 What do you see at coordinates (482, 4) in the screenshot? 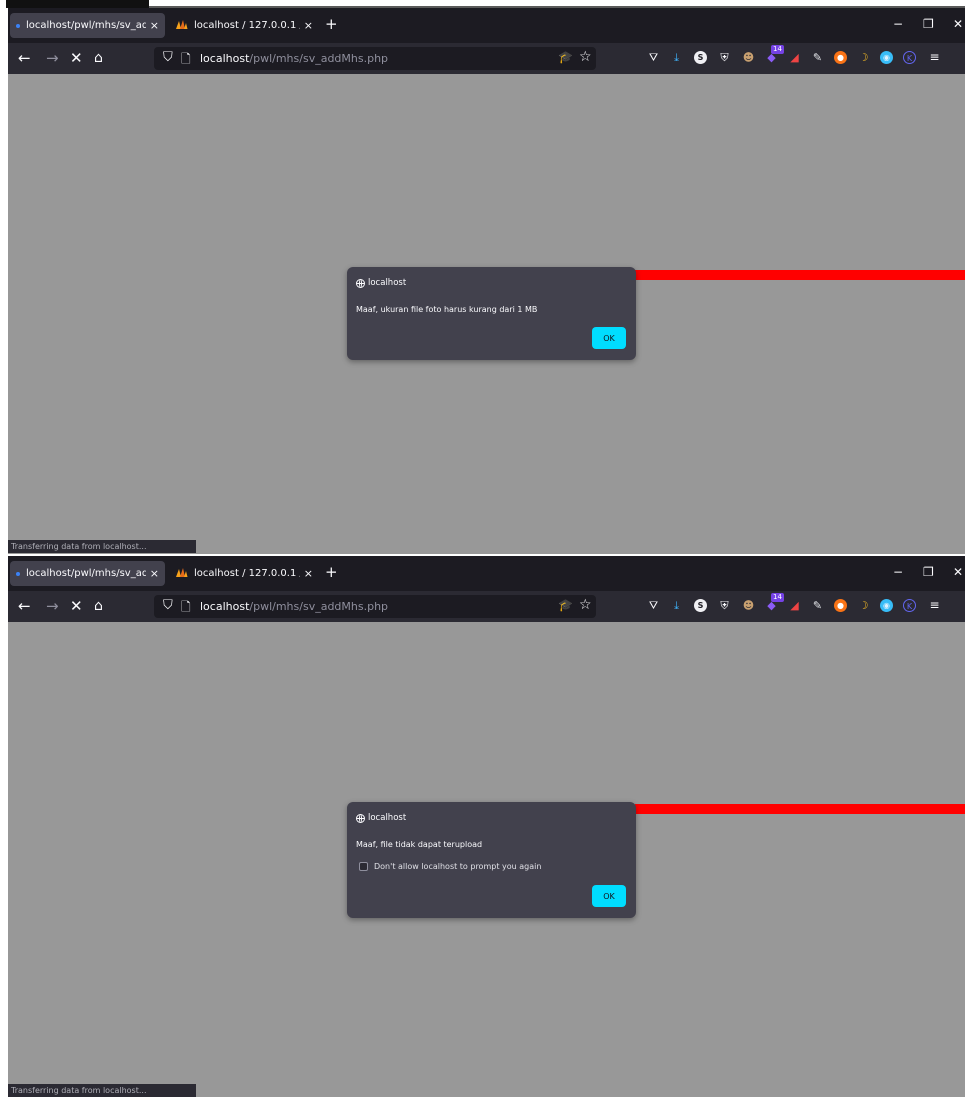
I see `top-strip` at bounding box center [482, 4].